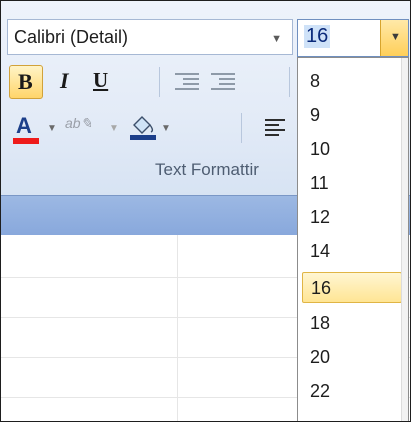  What do you see at coordinates (404, 239) in the screenshot?
I see `dropdown-scrollbar` at bounding box center [404, 239].